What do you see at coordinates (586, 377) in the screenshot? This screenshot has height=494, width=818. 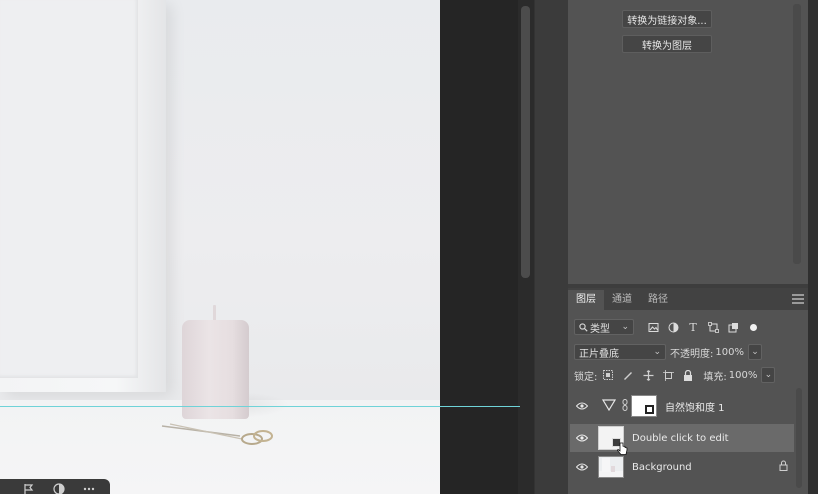 I see `lock-label: 锁定:` at bounding box center [586, 377].